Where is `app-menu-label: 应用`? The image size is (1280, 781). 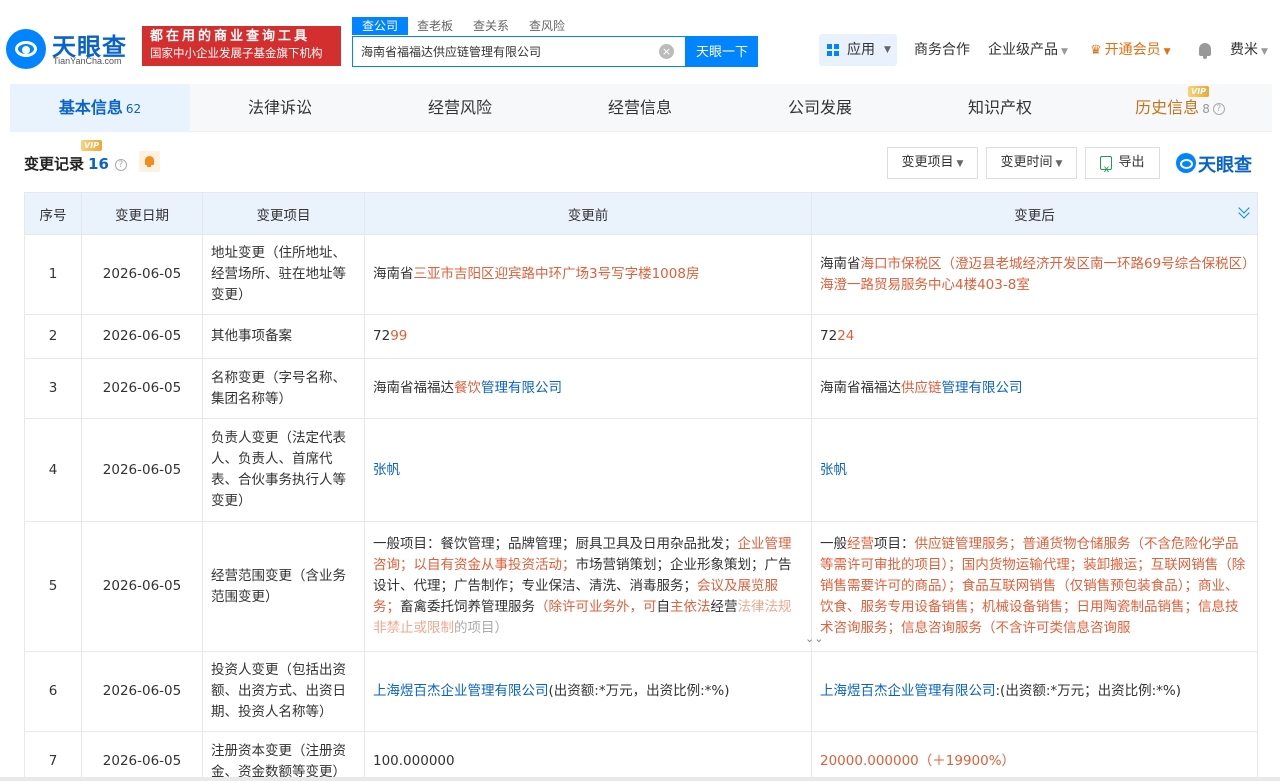
app-menu-label: 应用 is located at coordinates (861, 50).